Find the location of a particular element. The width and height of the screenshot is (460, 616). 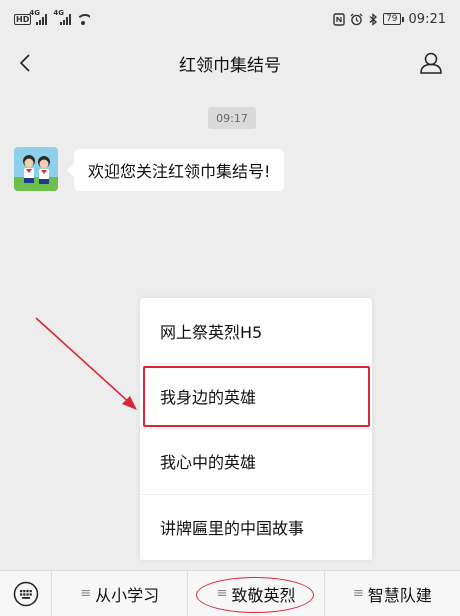

message-text: 欢迎您关注红领巾集结号! is located at coordinates (179, 171).